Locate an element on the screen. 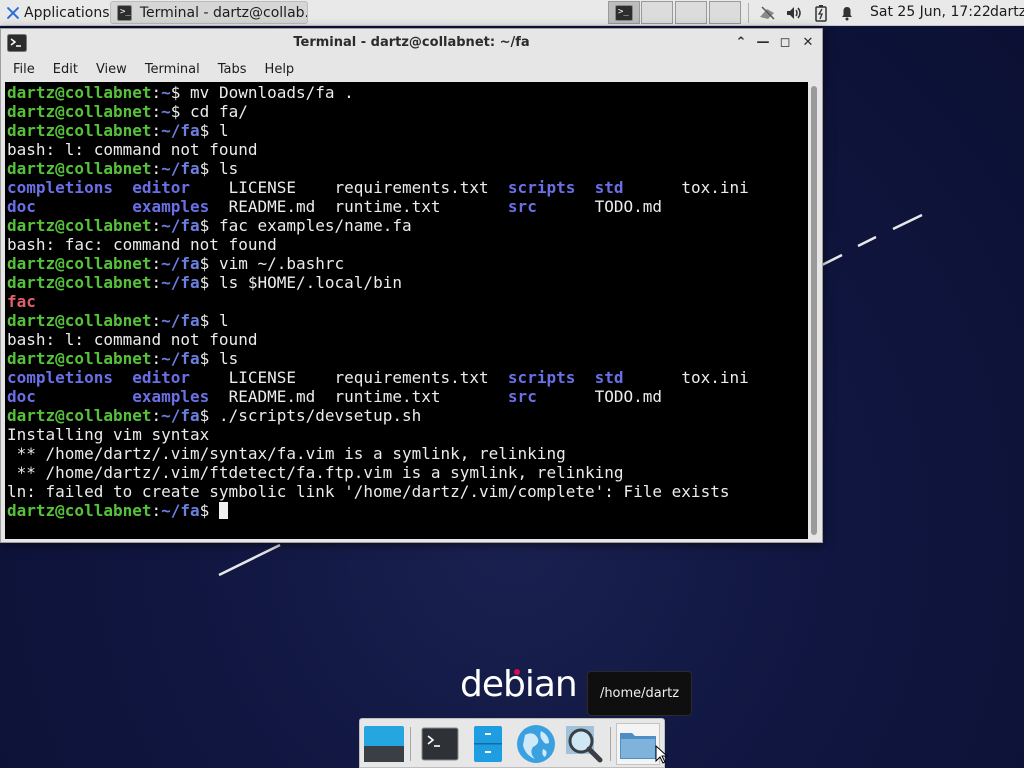 This screenshot has width=1024, height=768. menu-view: View is located at coordinates (111, 70).